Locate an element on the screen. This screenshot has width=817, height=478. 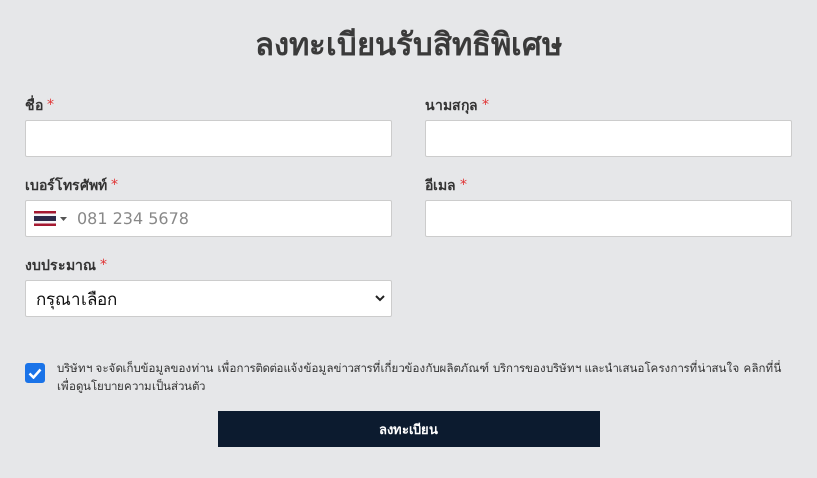
register-button: ลงทะเบียน is located at coordinates (409, 429).